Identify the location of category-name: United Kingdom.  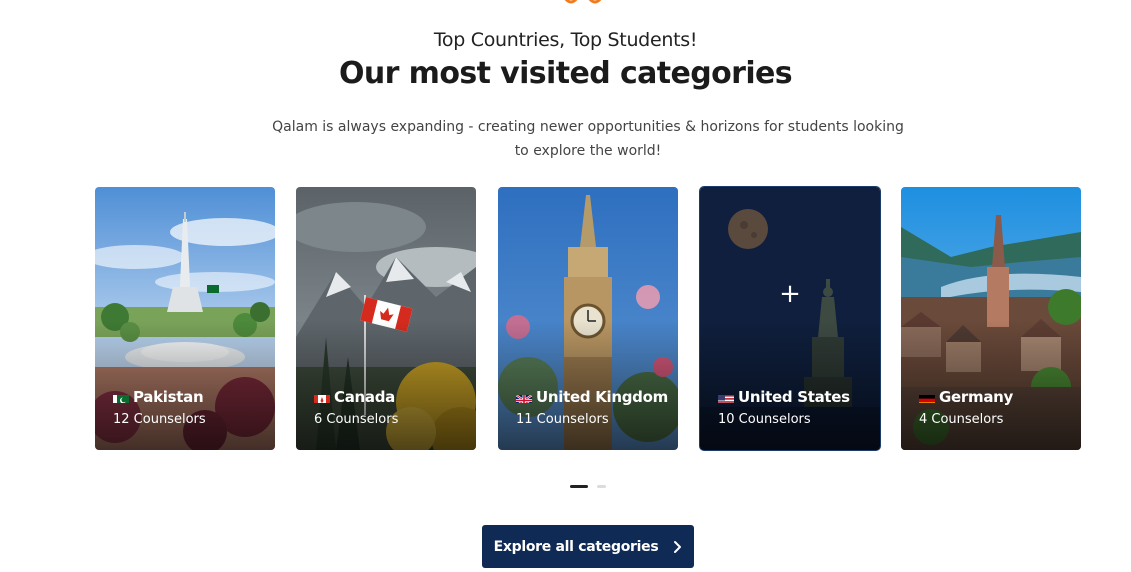
(592, 397).